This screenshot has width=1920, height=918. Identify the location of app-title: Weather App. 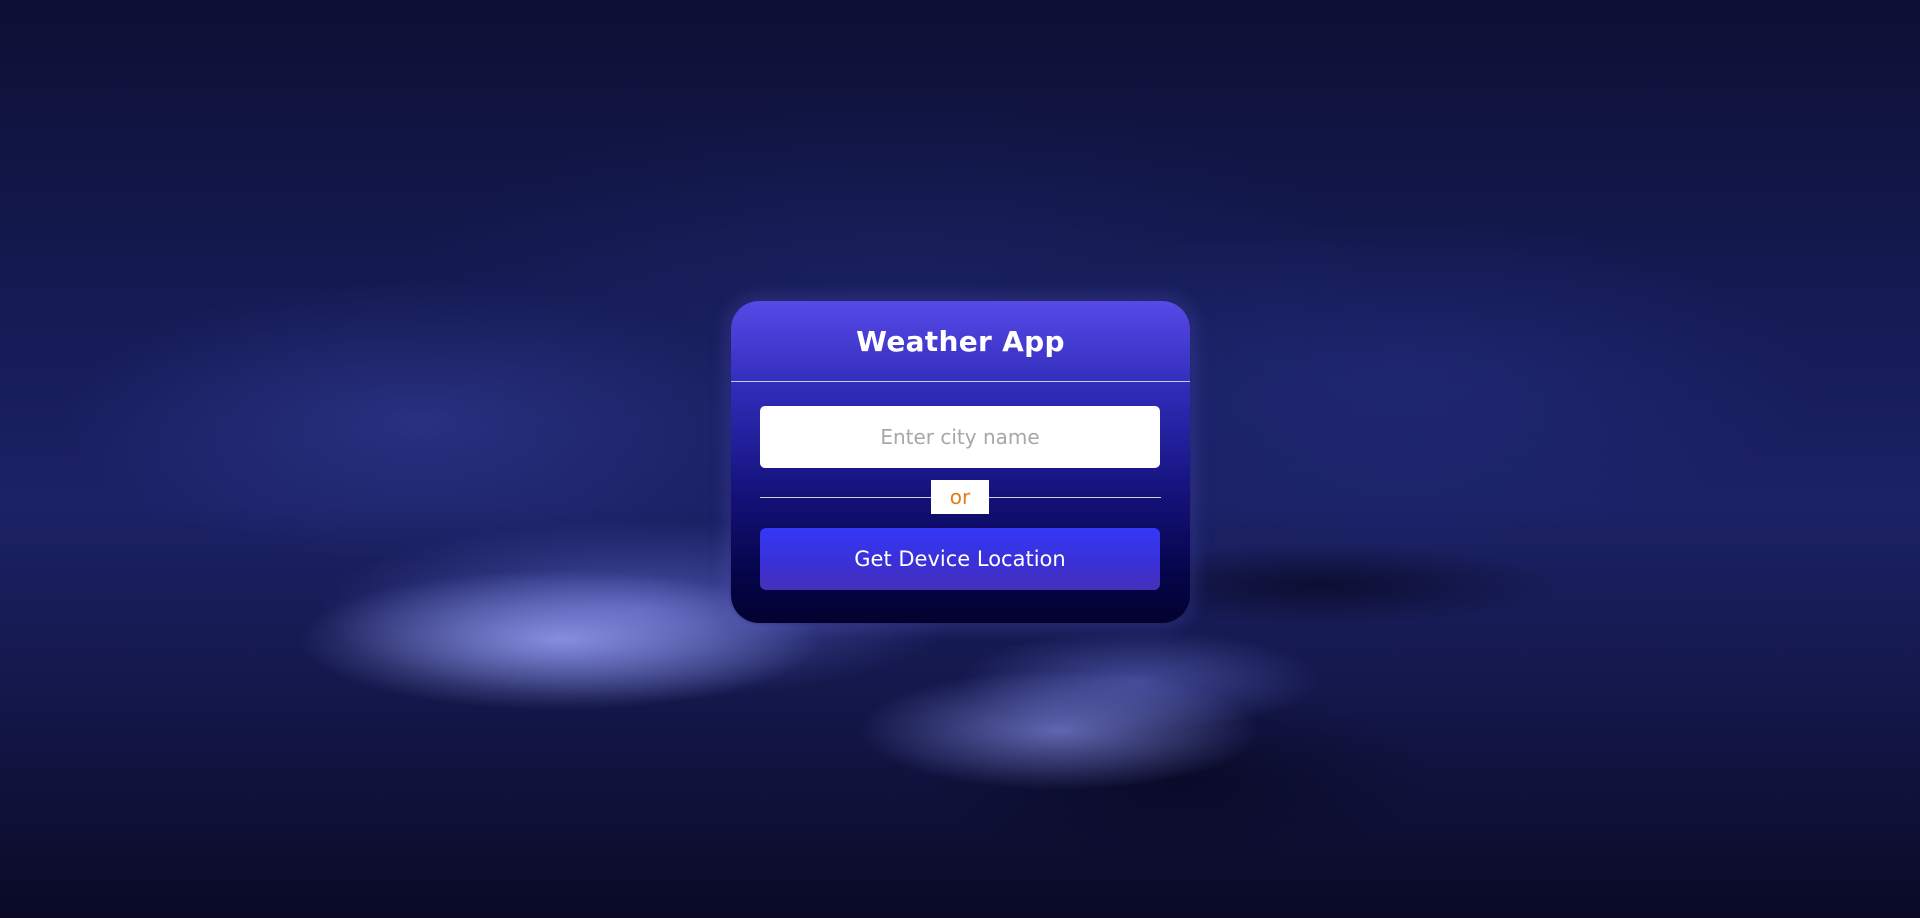
(960, 341).